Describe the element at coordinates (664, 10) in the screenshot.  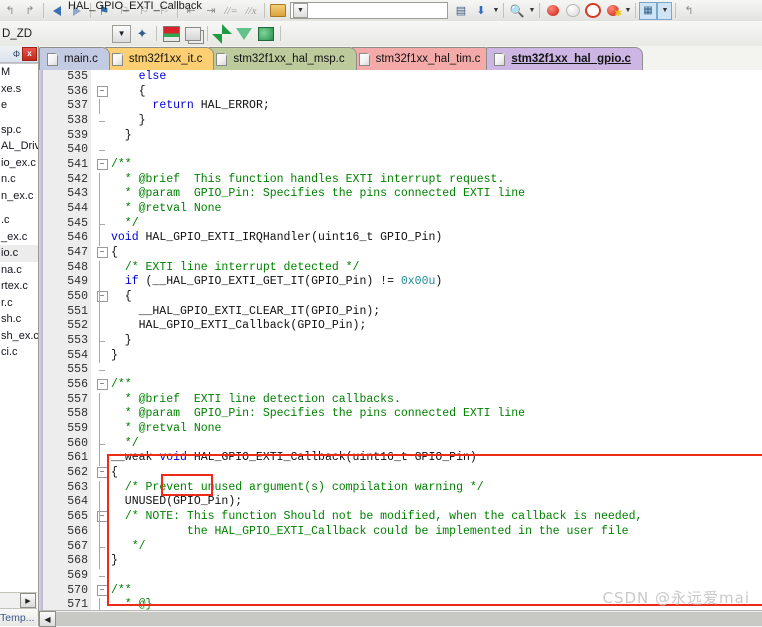
I see `watch-window-dropdown-icon: ▼` at that location.